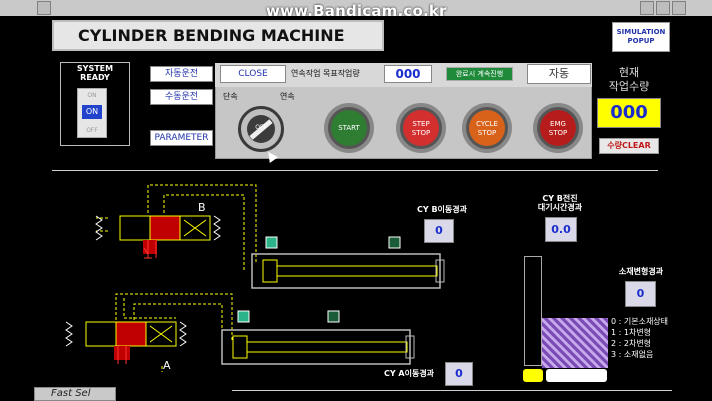 Image resolution: width=712 pixels, height=401 pixels. I want to click on switch-top-label: ON, so click(92, 95).